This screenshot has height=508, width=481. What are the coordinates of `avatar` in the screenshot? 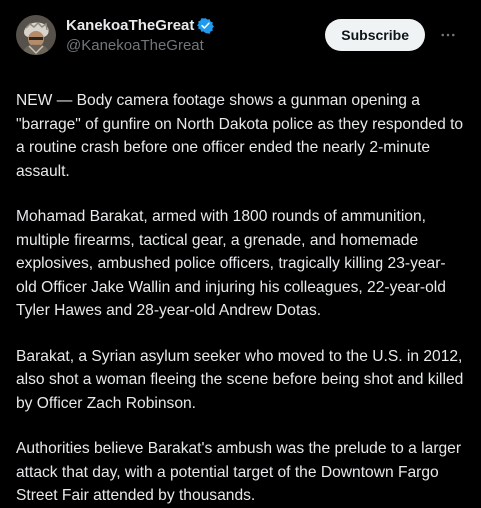 It's located at (36, 35).